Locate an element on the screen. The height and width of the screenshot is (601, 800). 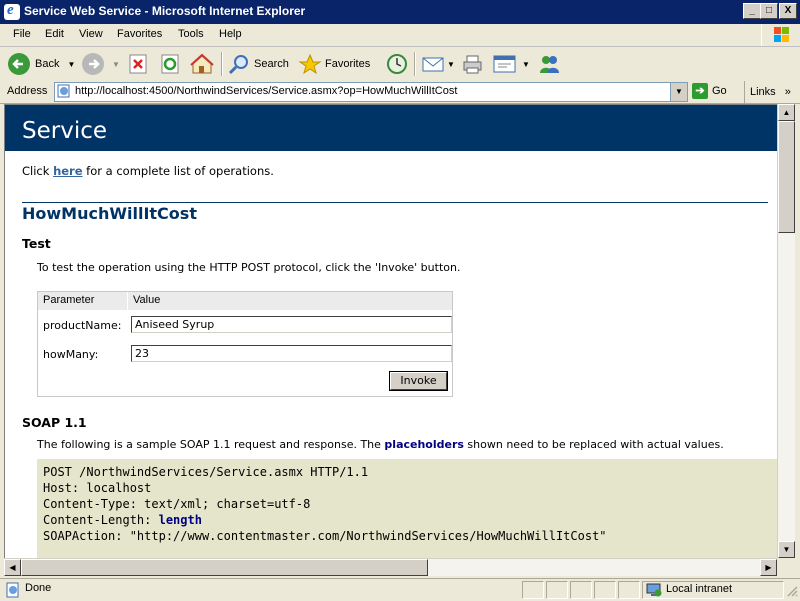
favorites-label: Favorites is located at coordinates (348, 64).